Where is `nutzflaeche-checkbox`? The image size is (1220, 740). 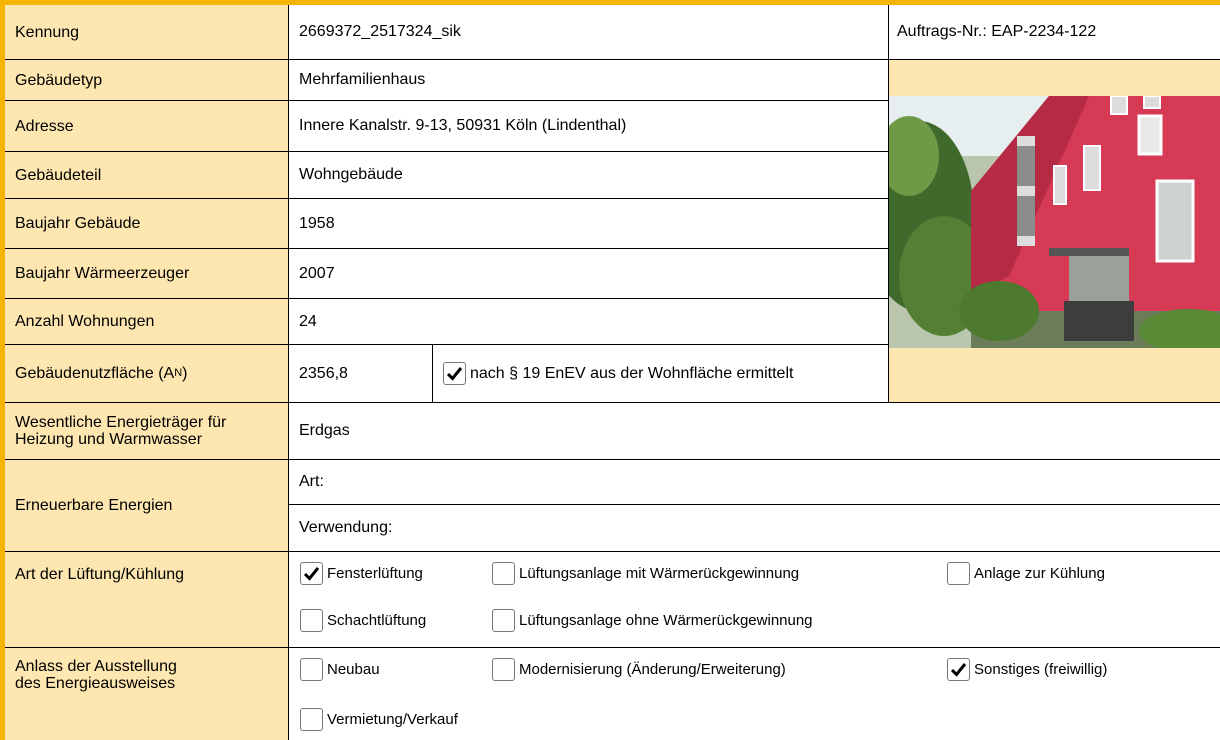
nutzflaeche-checkbox is located at coordinates (454, 373).